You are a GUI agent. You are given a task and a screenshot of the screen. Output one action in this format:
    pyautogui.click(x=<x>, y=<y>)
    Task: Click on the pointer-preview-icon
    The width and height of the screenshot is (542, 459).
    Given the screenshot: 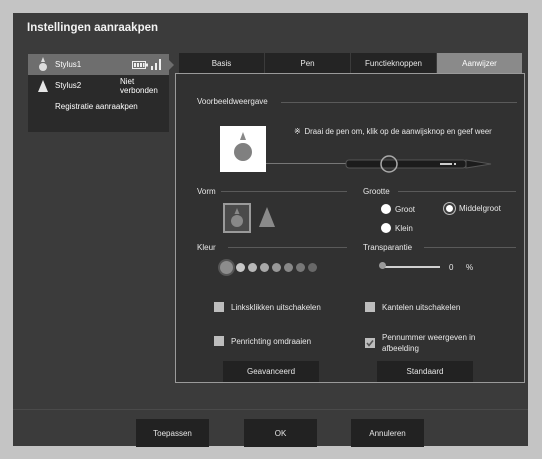 What is the action you would take?
    pyautogui.click(x=243, y=146)
    